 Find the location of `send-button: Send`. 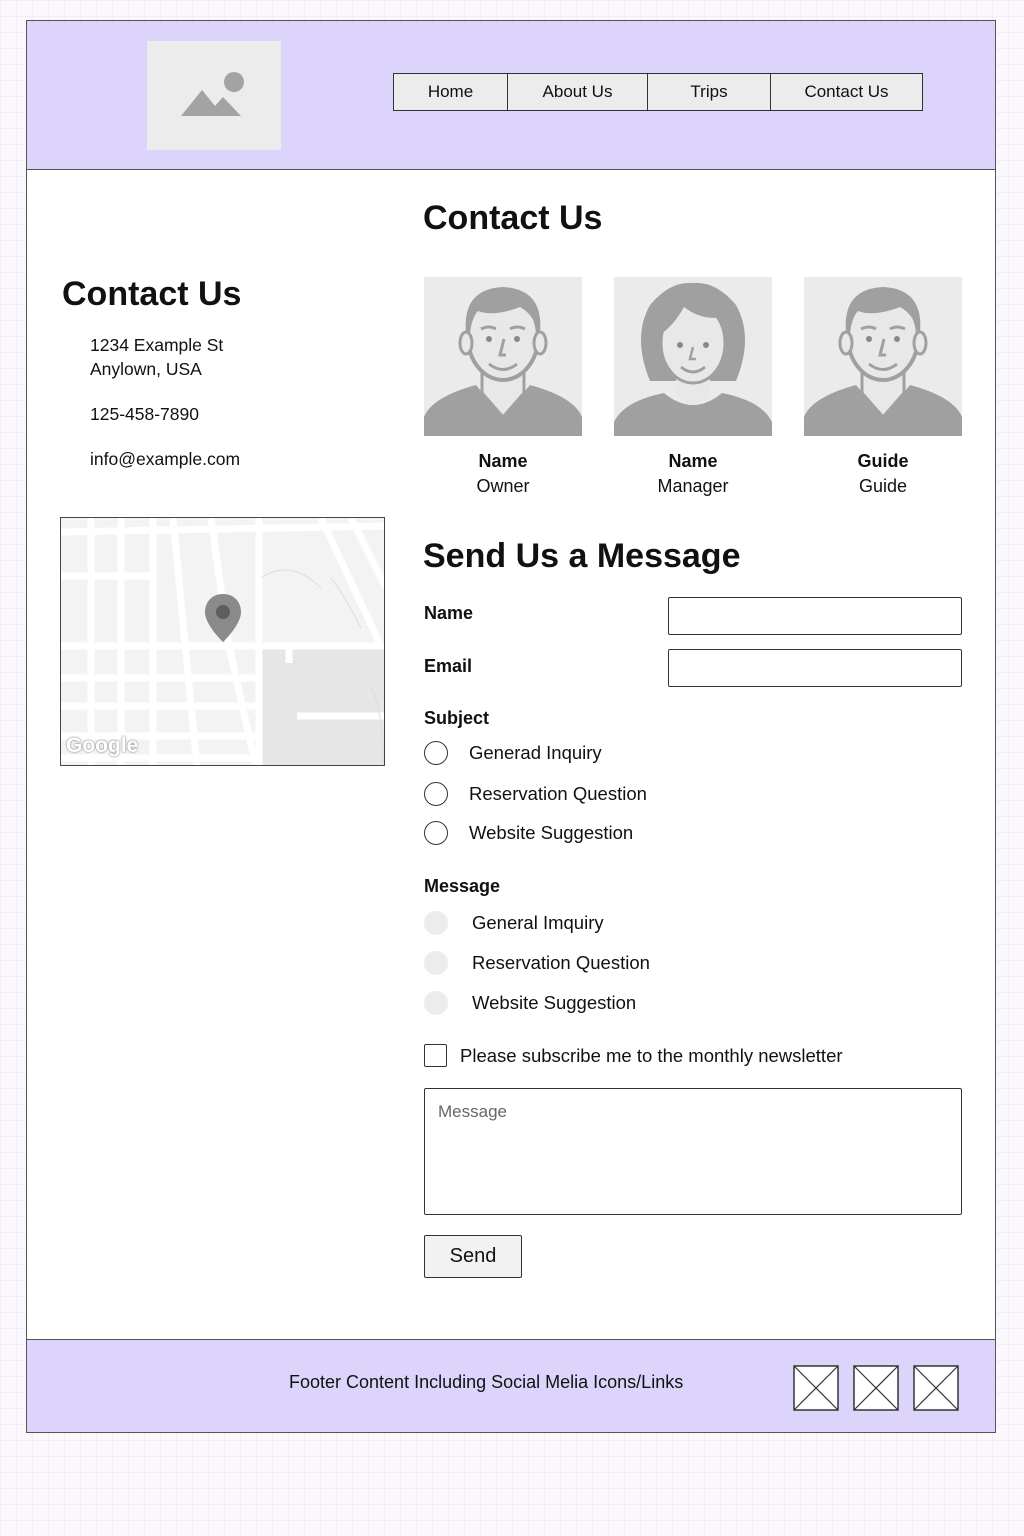

send-button: Send is located at coordinates (473, 1256).